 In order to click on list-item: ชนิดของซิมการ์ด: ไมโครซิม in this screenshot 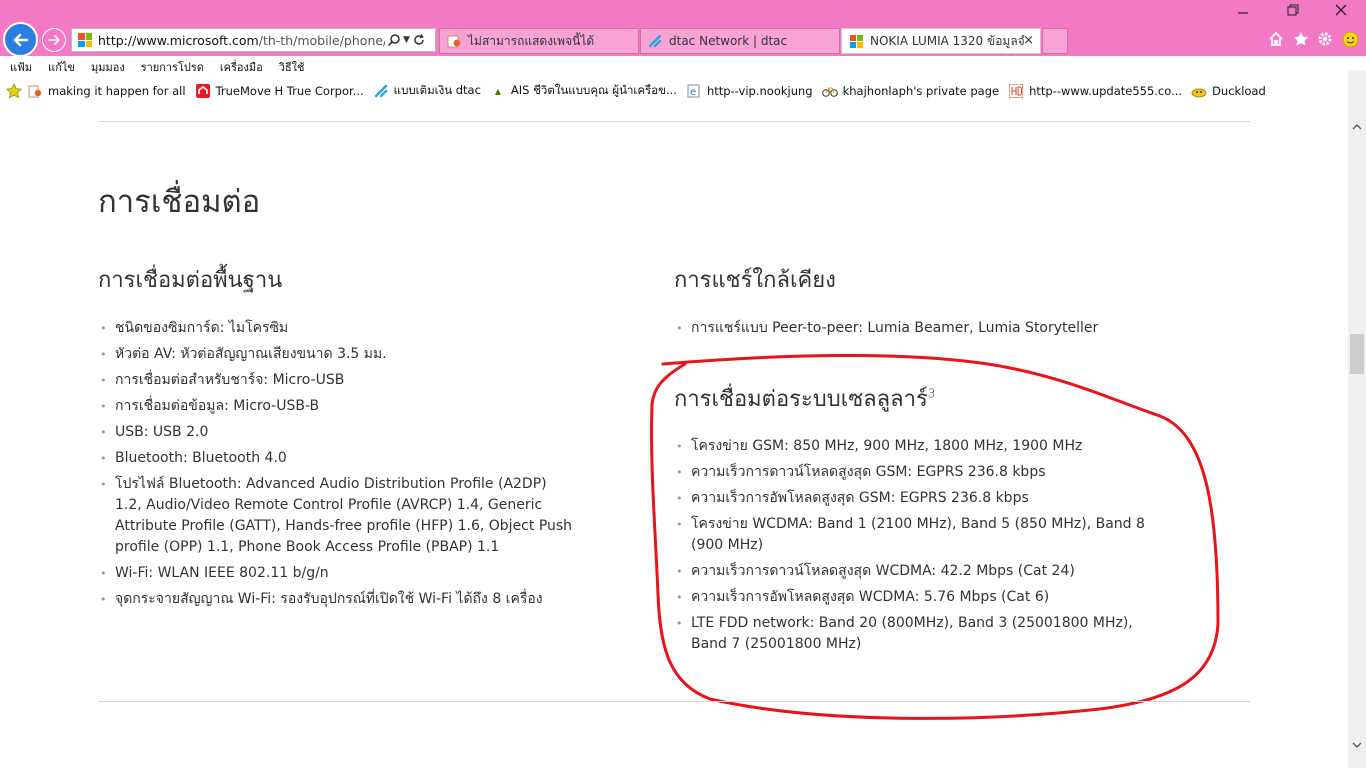, I will do `click(338, 328)`.